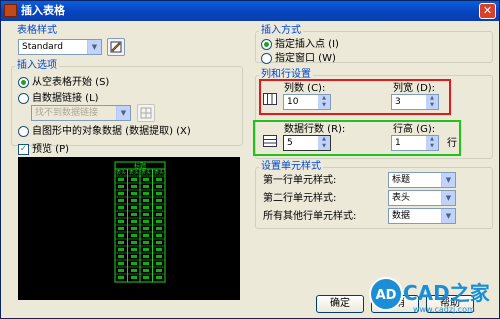  Describe the element at coordinates (487, 11) in the screenshot. I see `close-button: ✕` at that location.